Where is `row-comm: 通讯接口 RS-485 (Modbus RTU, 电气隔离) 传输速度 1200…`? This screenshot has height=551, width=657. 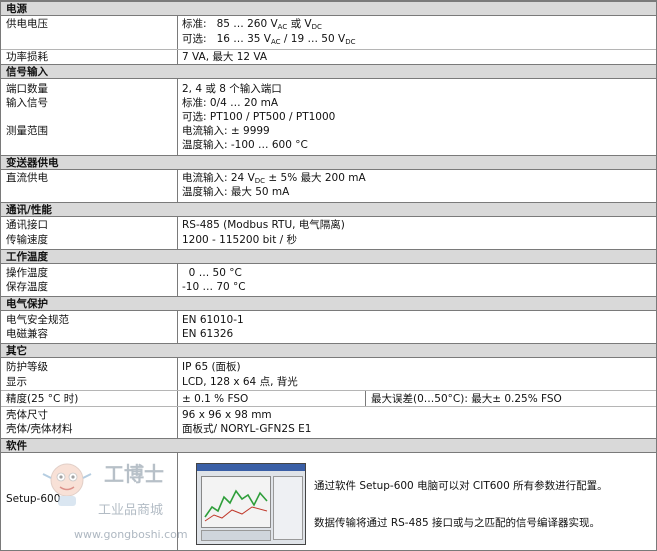
row-comm: 通讯接口 RS-485 (Modbus RTU, 电气隔离) 传输速度 1200… is located at coordinates (328, 233).